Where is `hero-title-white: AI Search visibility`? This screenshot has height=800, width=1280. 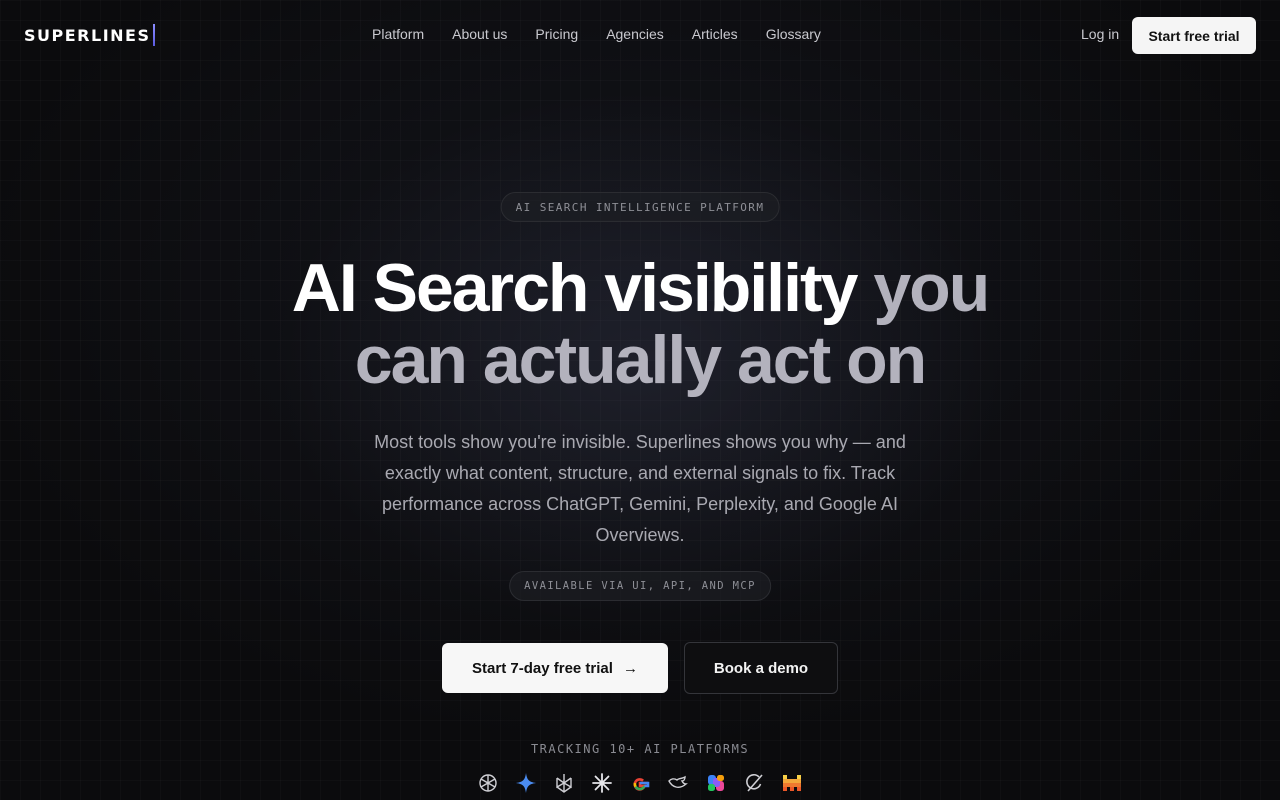 hero-title-white: AI Search visibility is located at coordinates (575, 288).